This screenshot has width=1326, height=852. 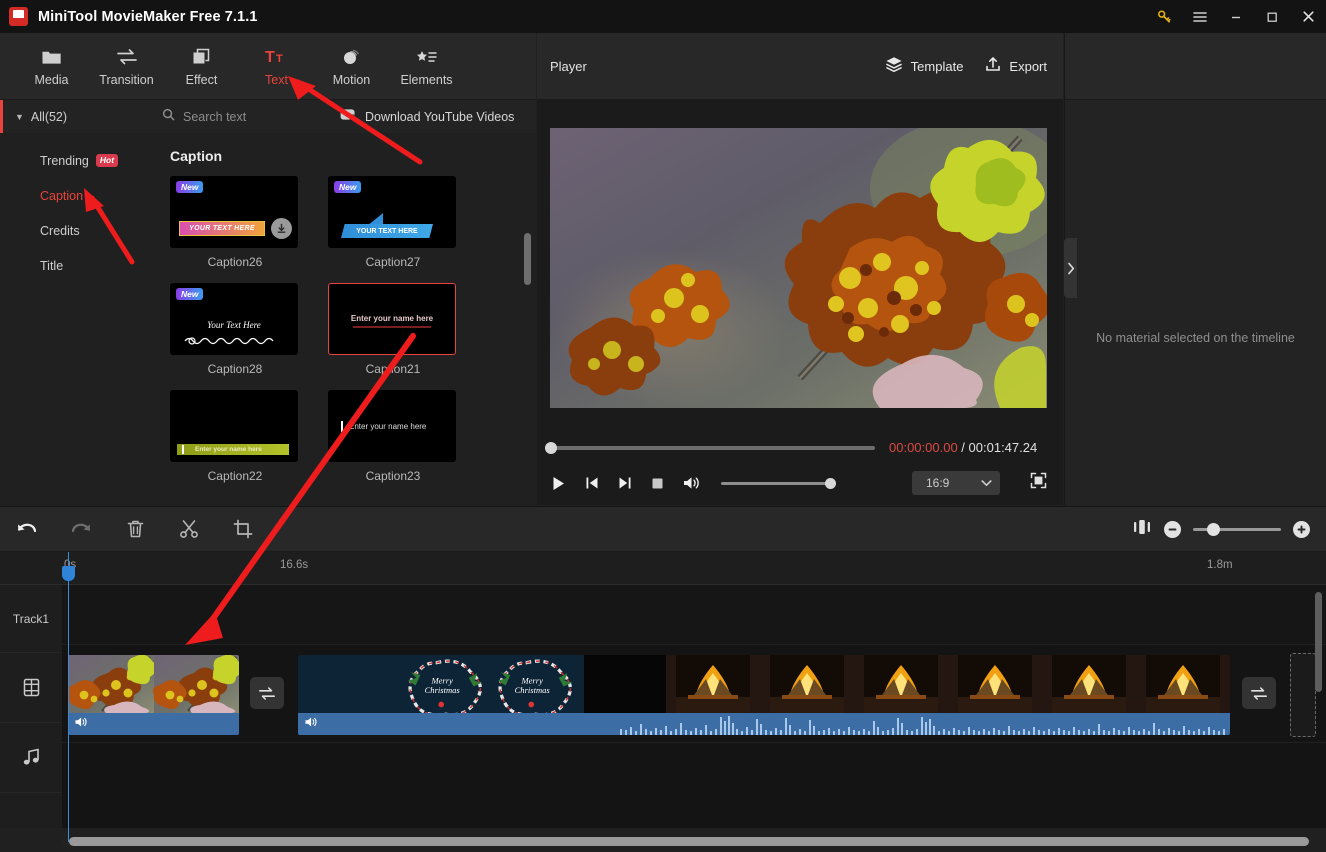 I want to click on aspect-ratio-select: 16:9, so click(x=956, y=483).